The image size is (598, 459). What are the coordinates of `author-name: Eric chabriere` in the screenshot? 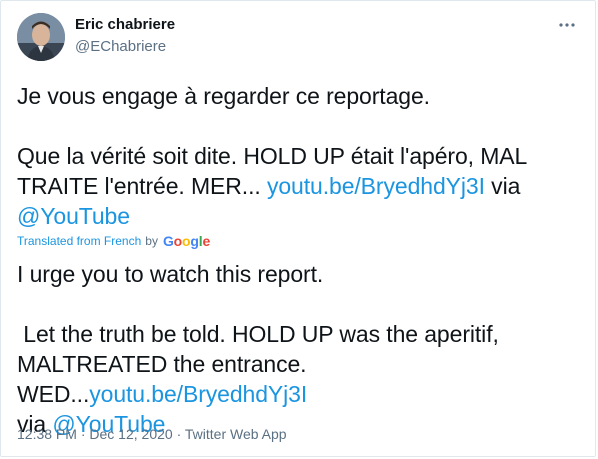 It's located at (125, 24).